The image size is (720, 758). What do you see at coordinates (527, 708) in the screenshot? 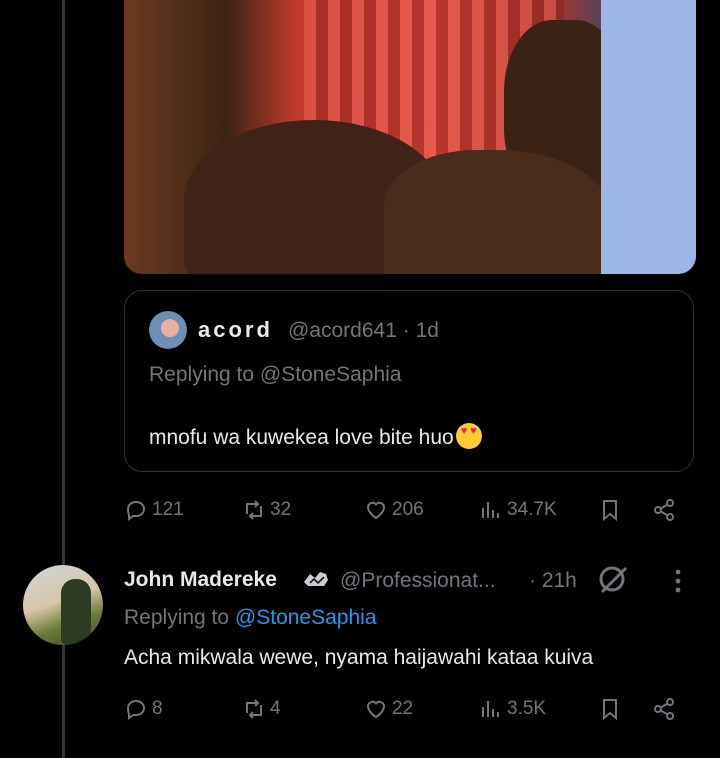
I see `views-count: 3.5K` at bounding box center [527, 708].